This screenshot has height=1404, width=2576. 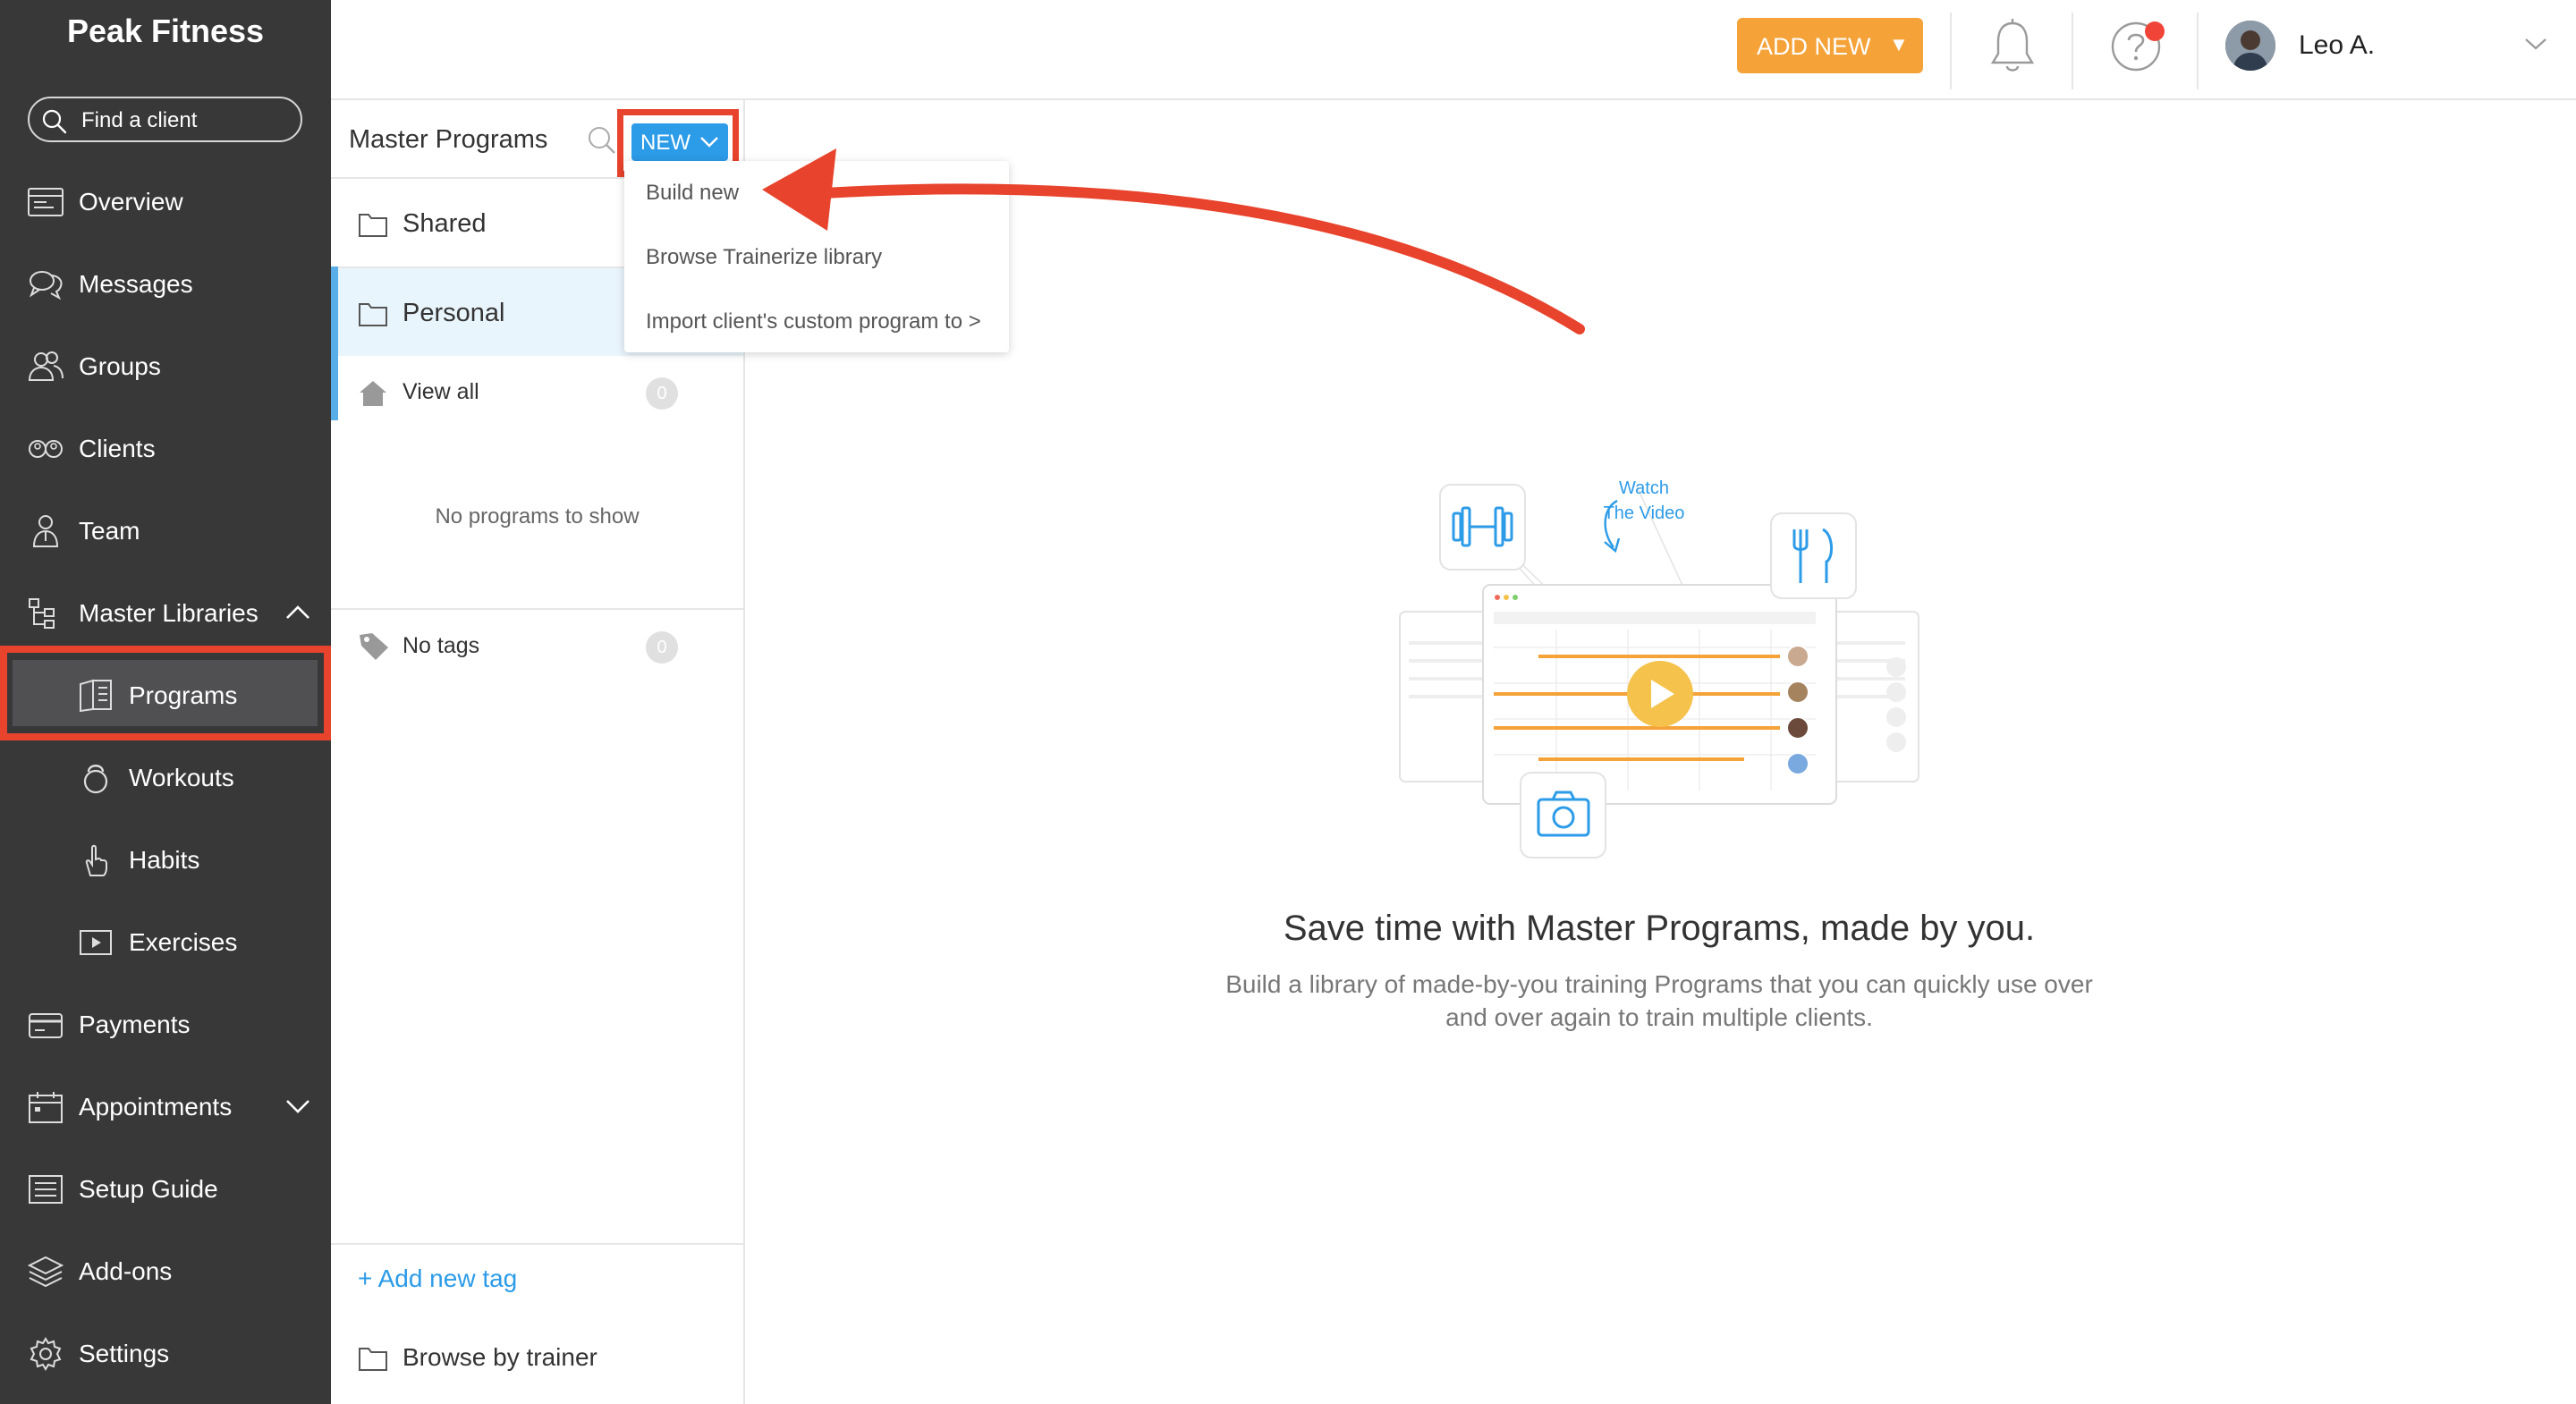 What do you see at coordinates (46, 1354) in the screenshot?
I see `gear-icon` at bounding box center [46, 1354].